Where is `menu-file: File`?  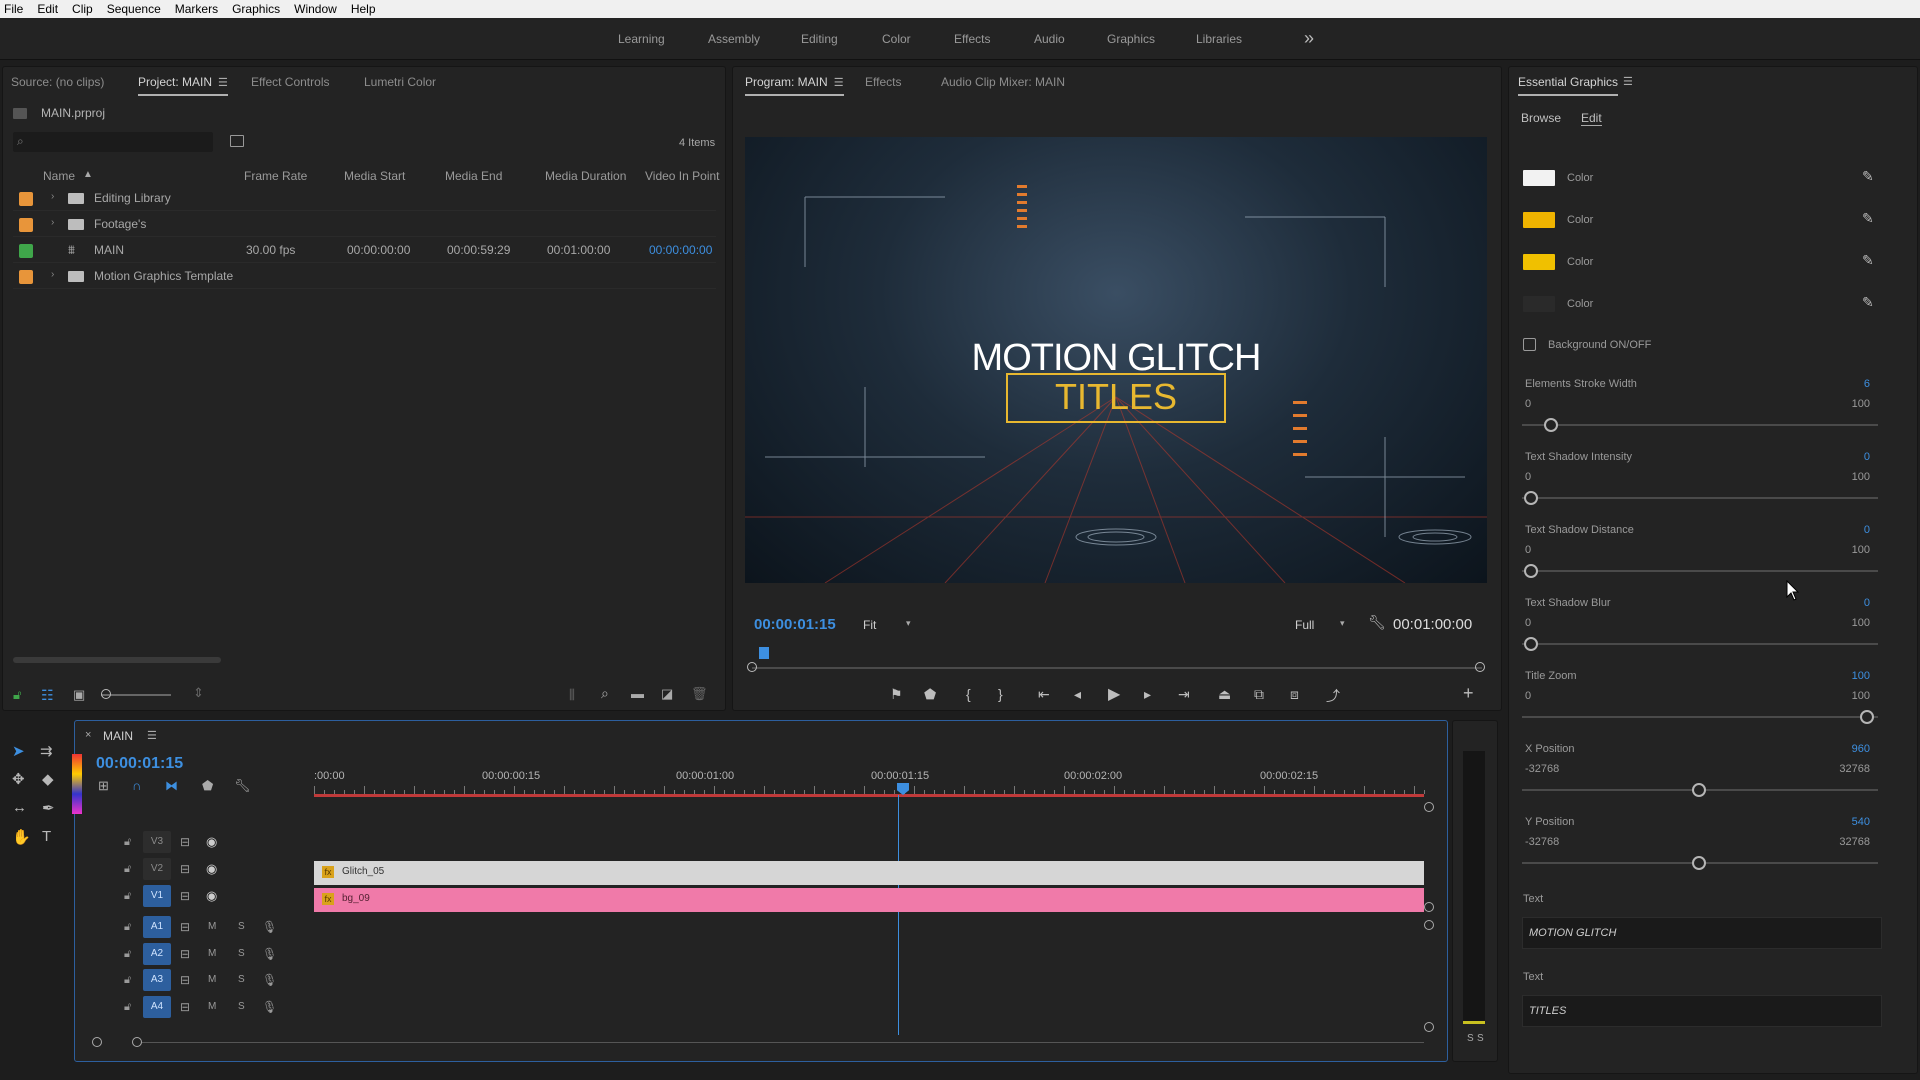
menu-file: File is located at coordinates (13, 9).